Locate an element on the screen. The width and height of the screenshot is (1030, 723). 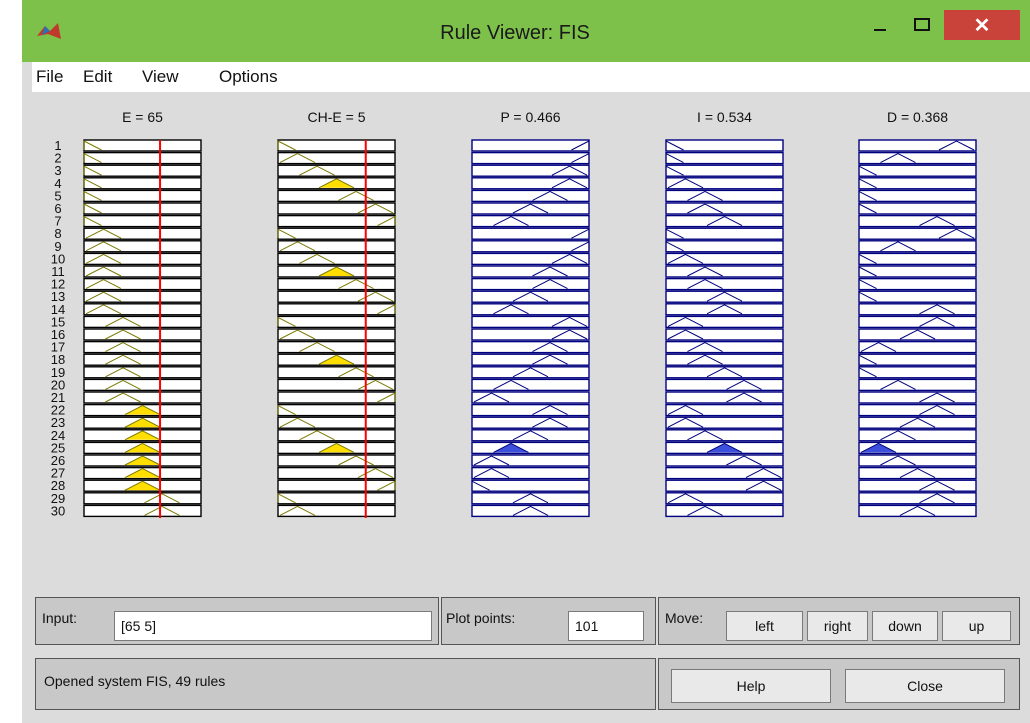
column-label: E = 65 is located at coordinates (142, 117).